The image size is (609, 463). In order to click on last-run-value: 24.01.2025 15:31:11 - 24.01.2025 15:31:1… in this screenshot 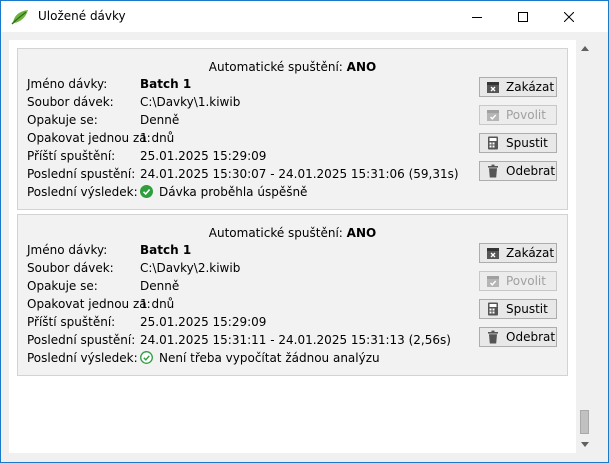, I will do `click(295, 340)`.